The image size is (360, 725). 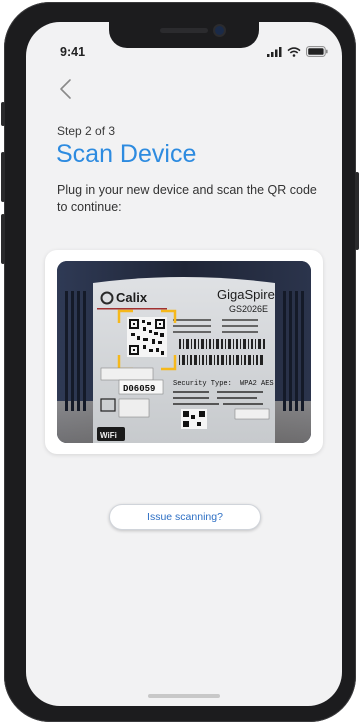 What do you see at coordinates (3, 114) in the screenshot?
I see `mute-switch` at bounding box center [3, 114].